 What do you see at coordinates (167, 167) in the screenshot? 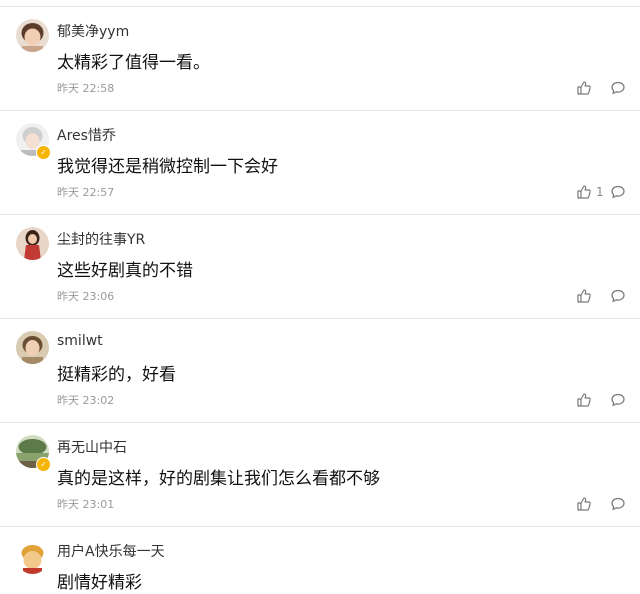
I see `comment-text: 我觉得还是稍微控制一下会好` at bounding box center [167, 167].